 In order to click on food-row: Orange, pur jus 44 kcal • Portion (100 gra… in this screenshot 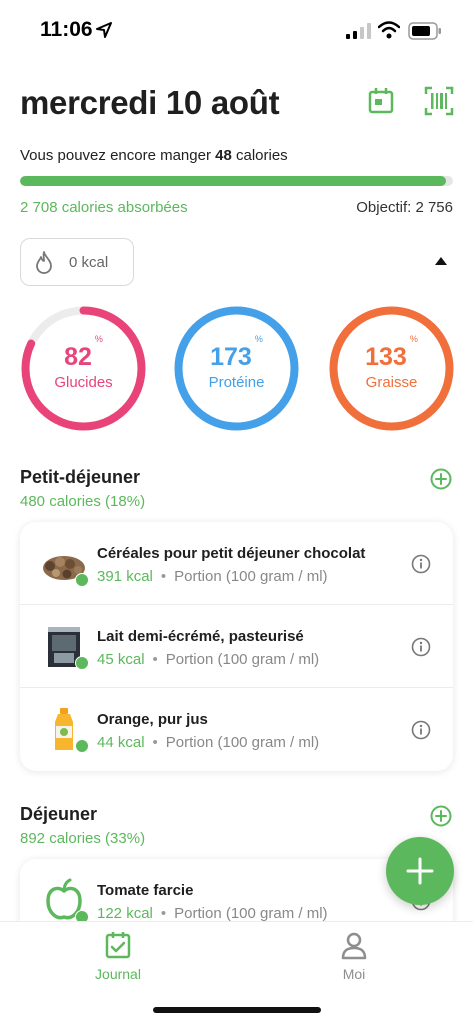, I will do `click(236, 729)`.